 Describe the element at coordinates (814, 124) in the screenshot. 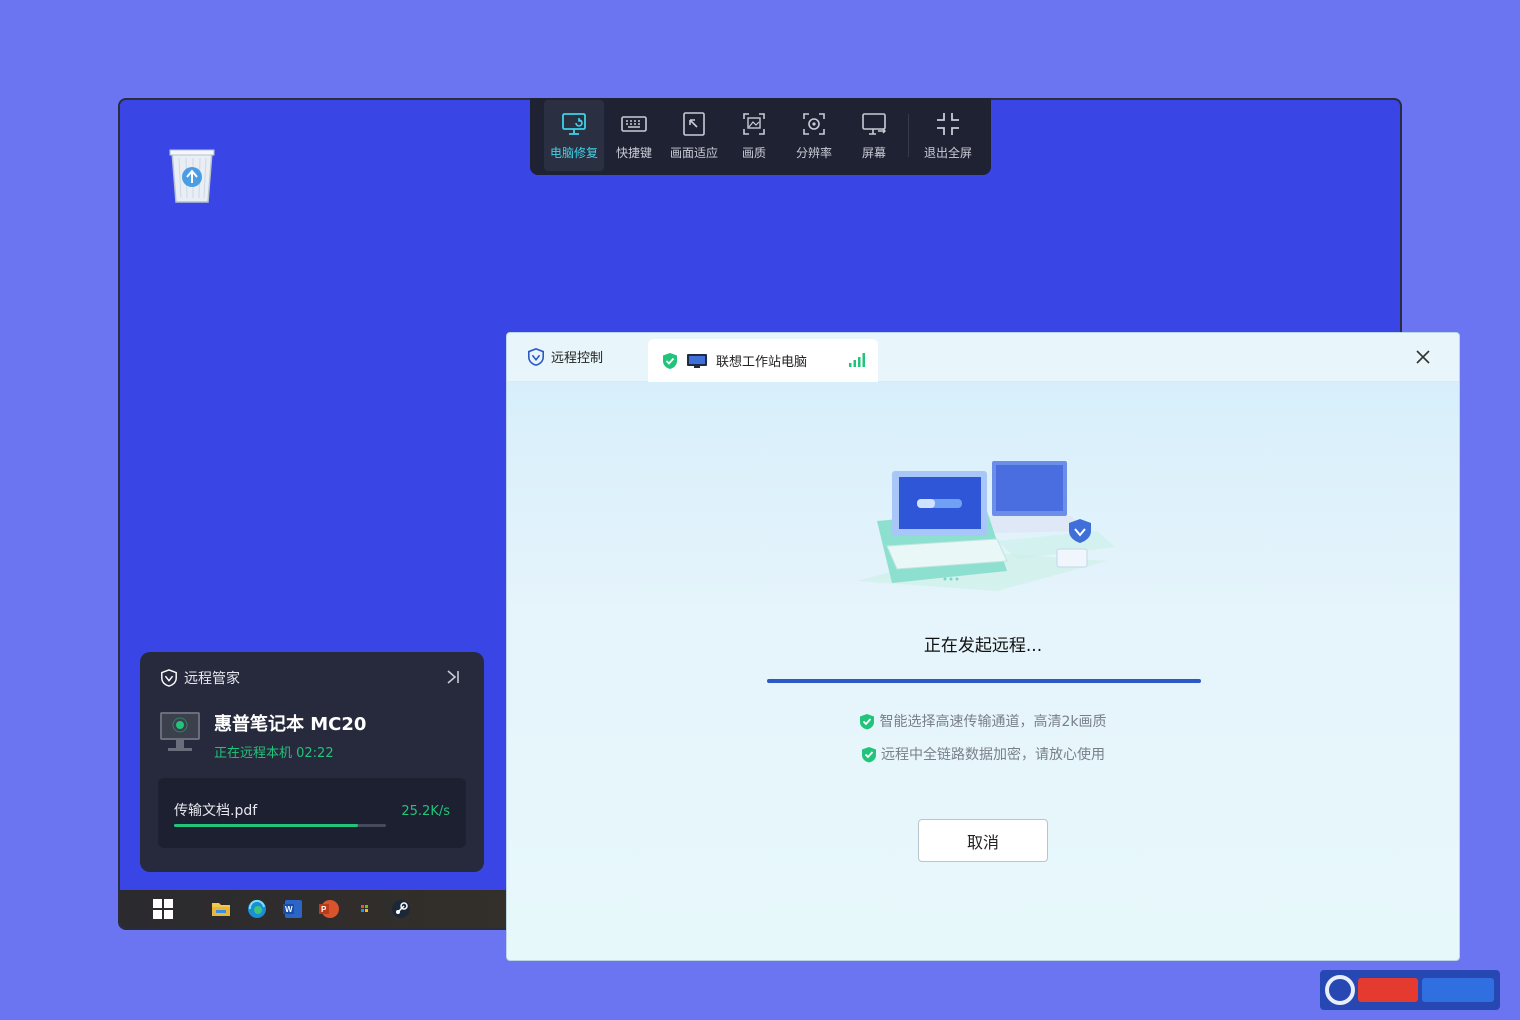

I see `resolution-icon` at that location.